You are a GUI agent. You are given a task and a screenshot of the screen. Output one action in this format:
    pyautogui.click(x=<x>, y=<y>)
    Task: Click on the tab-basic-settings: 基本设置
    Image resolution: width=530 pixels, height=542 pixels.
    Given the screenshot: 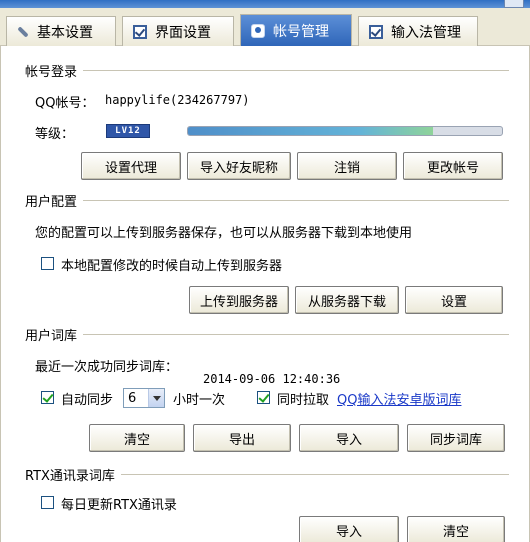 What is the action you would take?
    pyautogui.click(x=61, y=31)
    